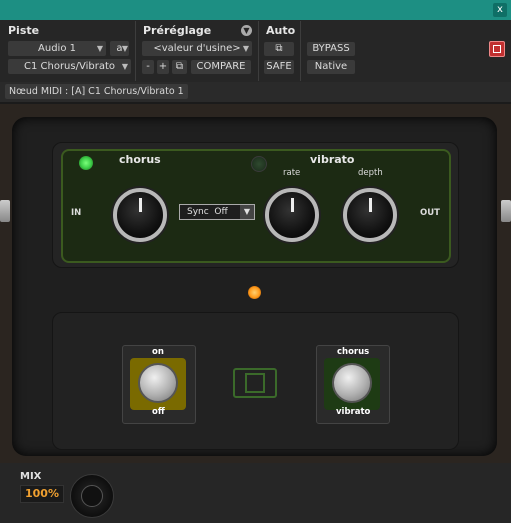 The height and width of the screenshot is (523, 511). Describe the element at coordinates (140, 215) in the screenshot. I see `chorus-knob` at that location.